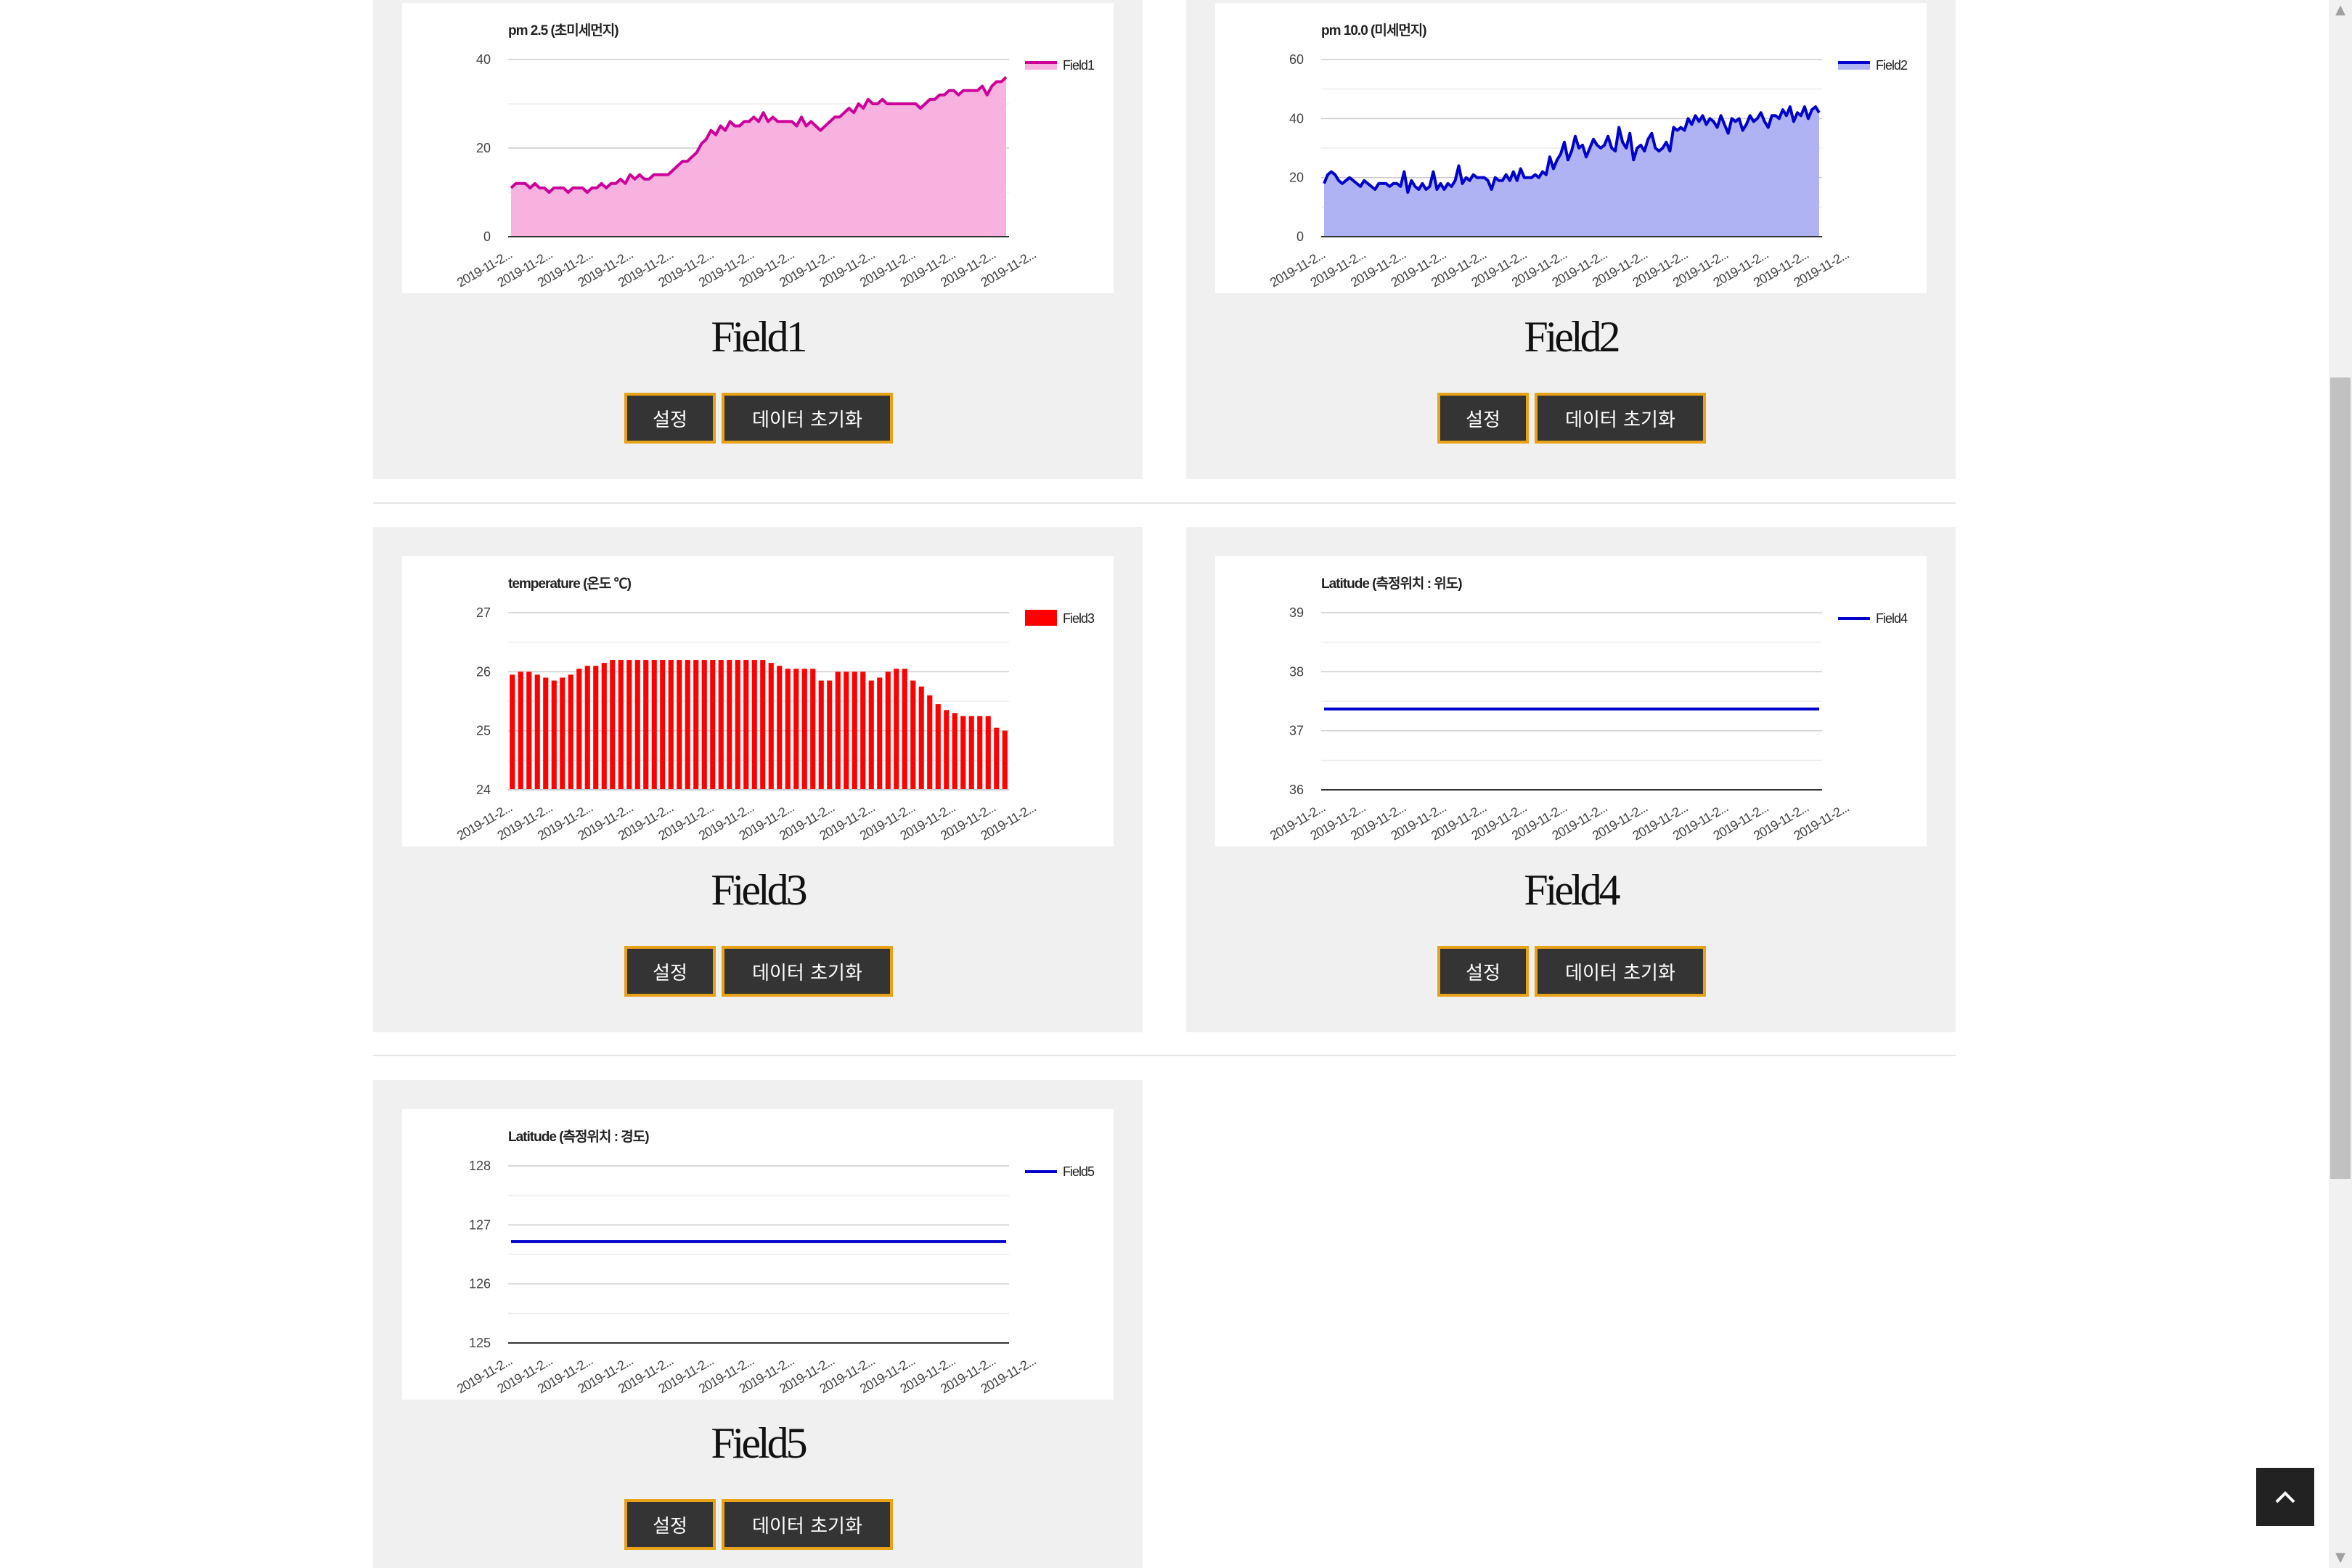 This screenshot has width=2352, height=1568. I want to click on scroll-down-arrow-icon: ▼, so click(2341, 1558).